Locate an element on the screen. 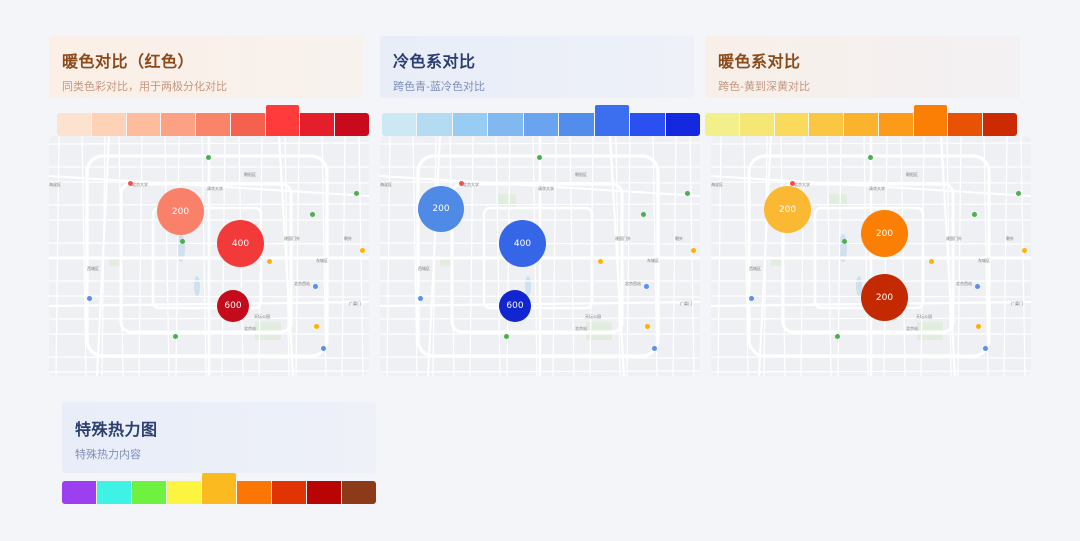 The width and height of the screenshot is (1080, 541). panel-header: 特殊热力图 特殊热力内容 is located at coordinates (219, 437).